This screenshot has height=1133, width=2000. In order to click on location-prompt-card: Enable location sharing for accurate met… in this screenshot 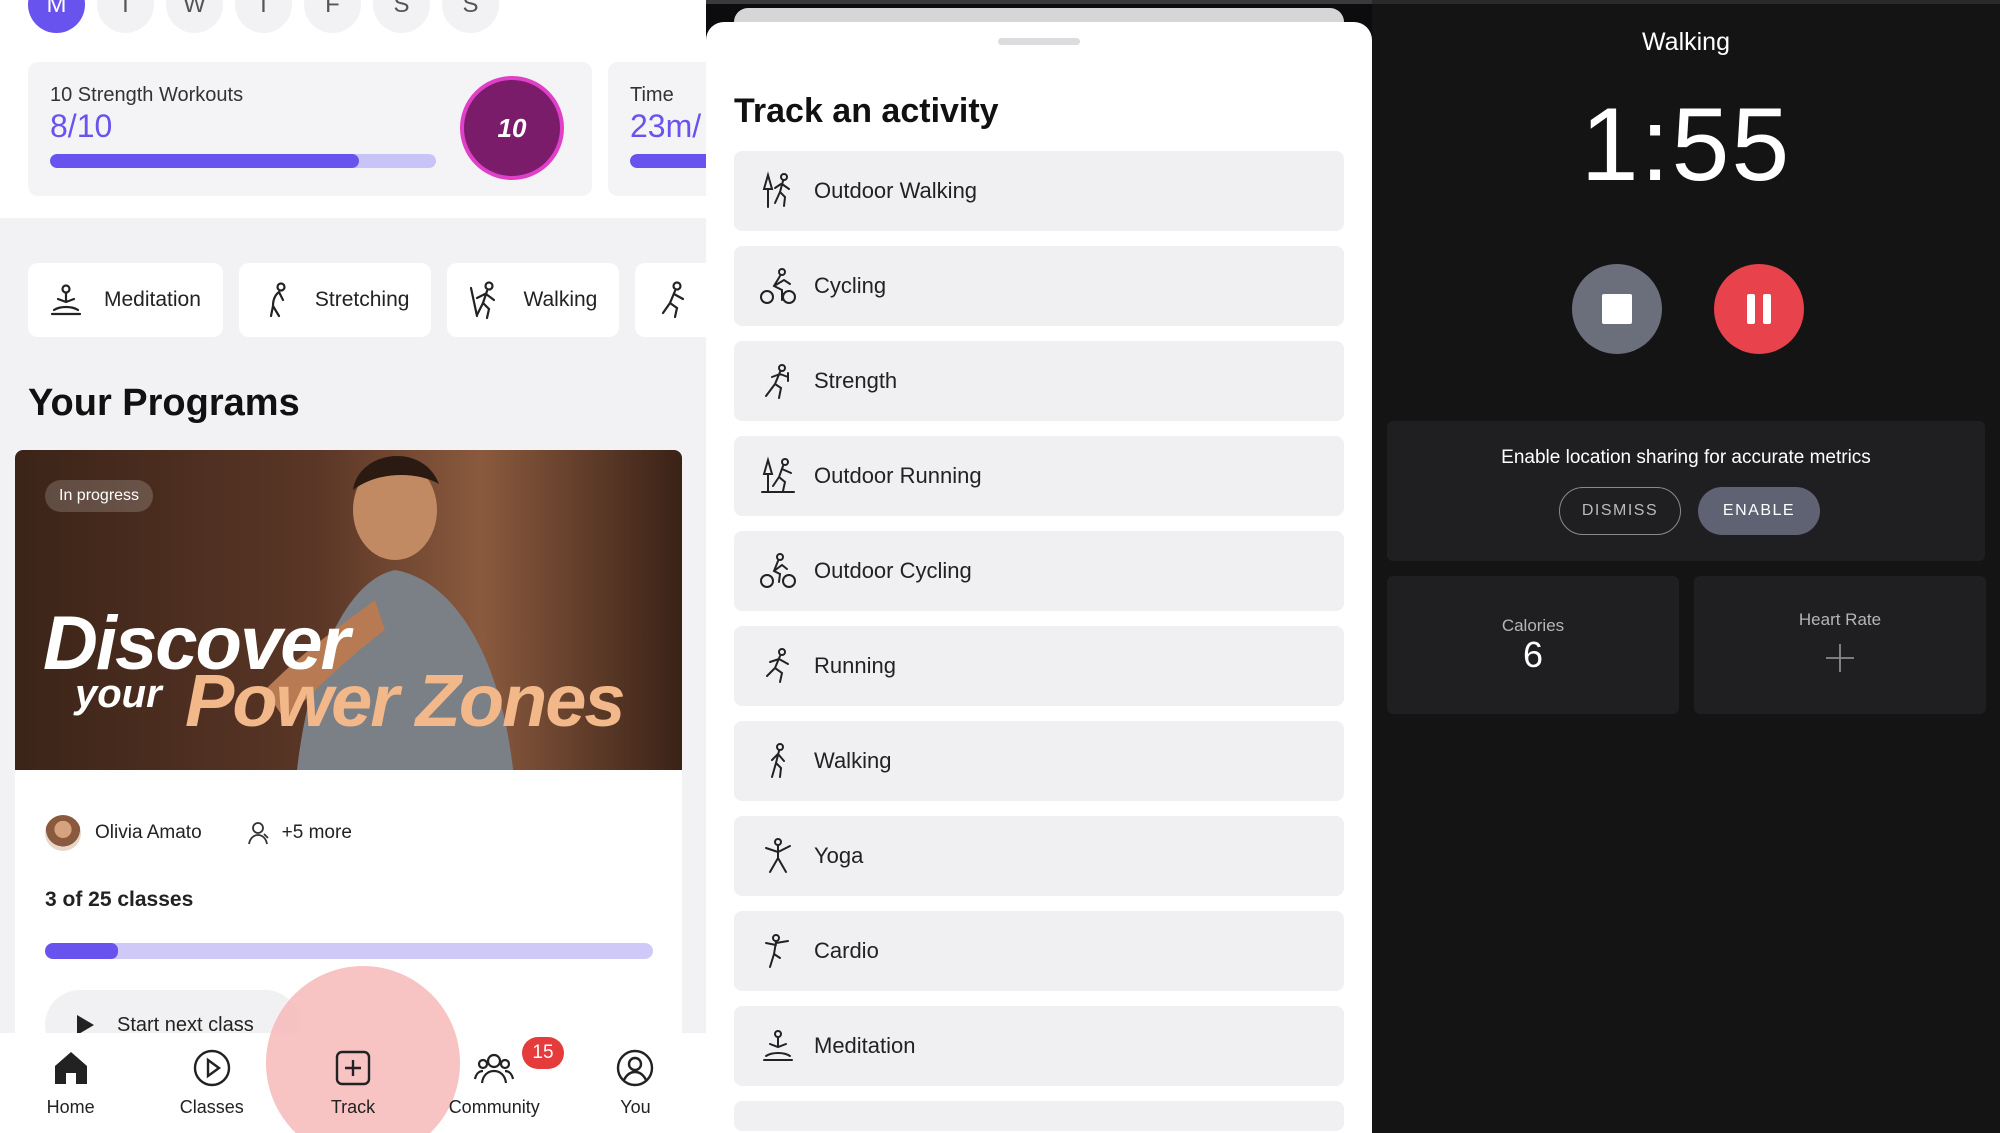, I will do `click(1686, 491)`.